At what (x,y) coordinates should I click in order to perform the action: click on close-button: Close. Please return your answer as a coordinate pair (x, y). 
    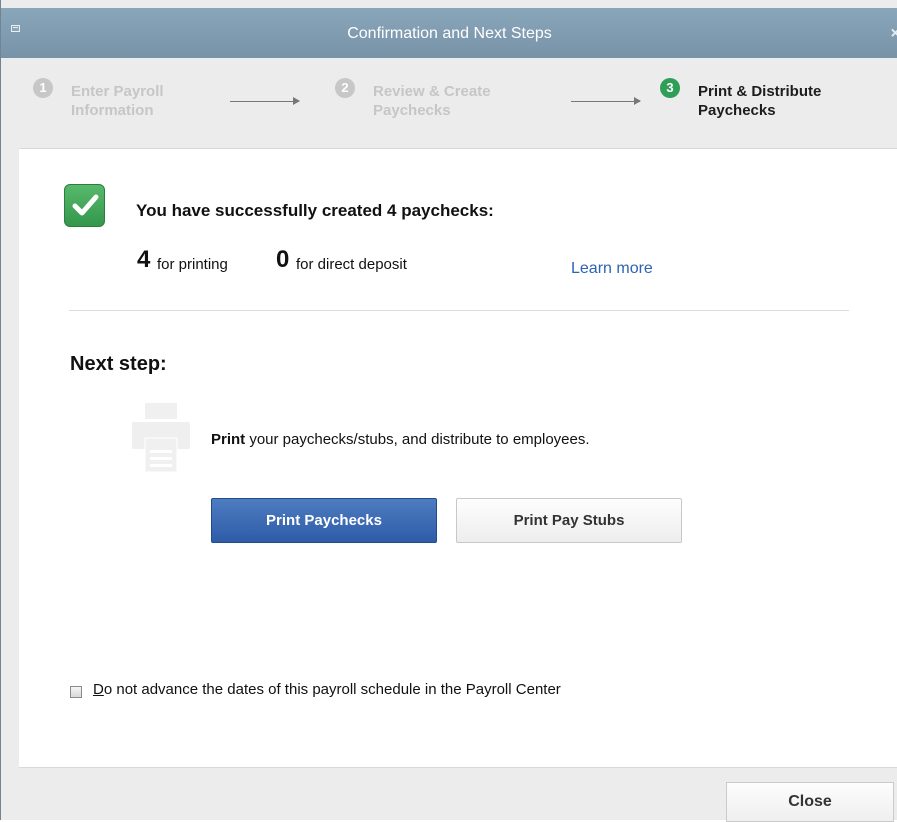
    Looking at the image, I should click on (810, 802).